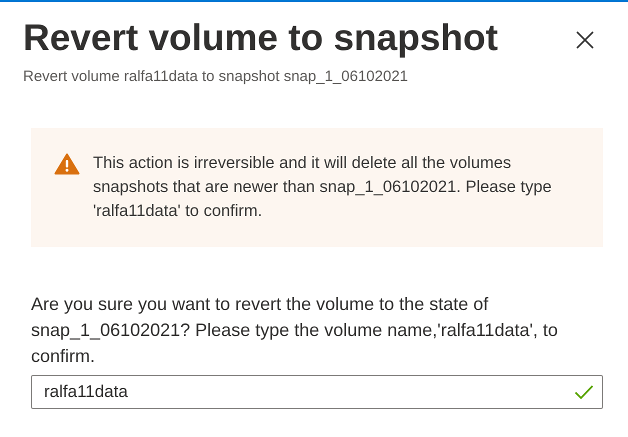  I want to click on dialog-title: Revert volume to snapshot, so click(260, 38).